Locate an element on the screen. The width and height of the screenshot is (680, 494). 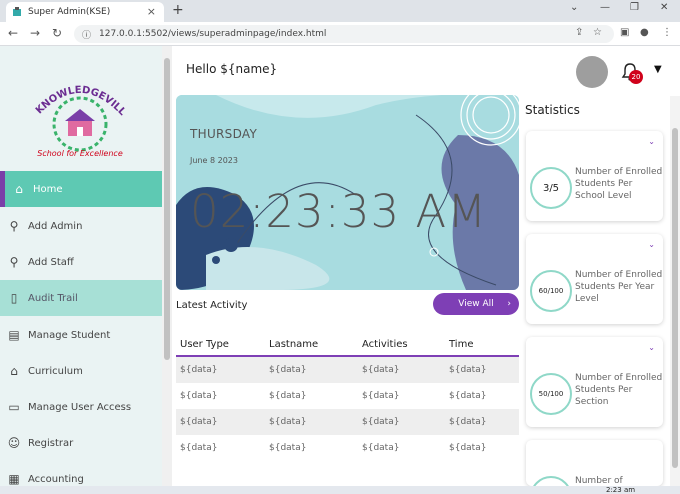
info-icon: ⓘ is located at coordinates (86, 34).